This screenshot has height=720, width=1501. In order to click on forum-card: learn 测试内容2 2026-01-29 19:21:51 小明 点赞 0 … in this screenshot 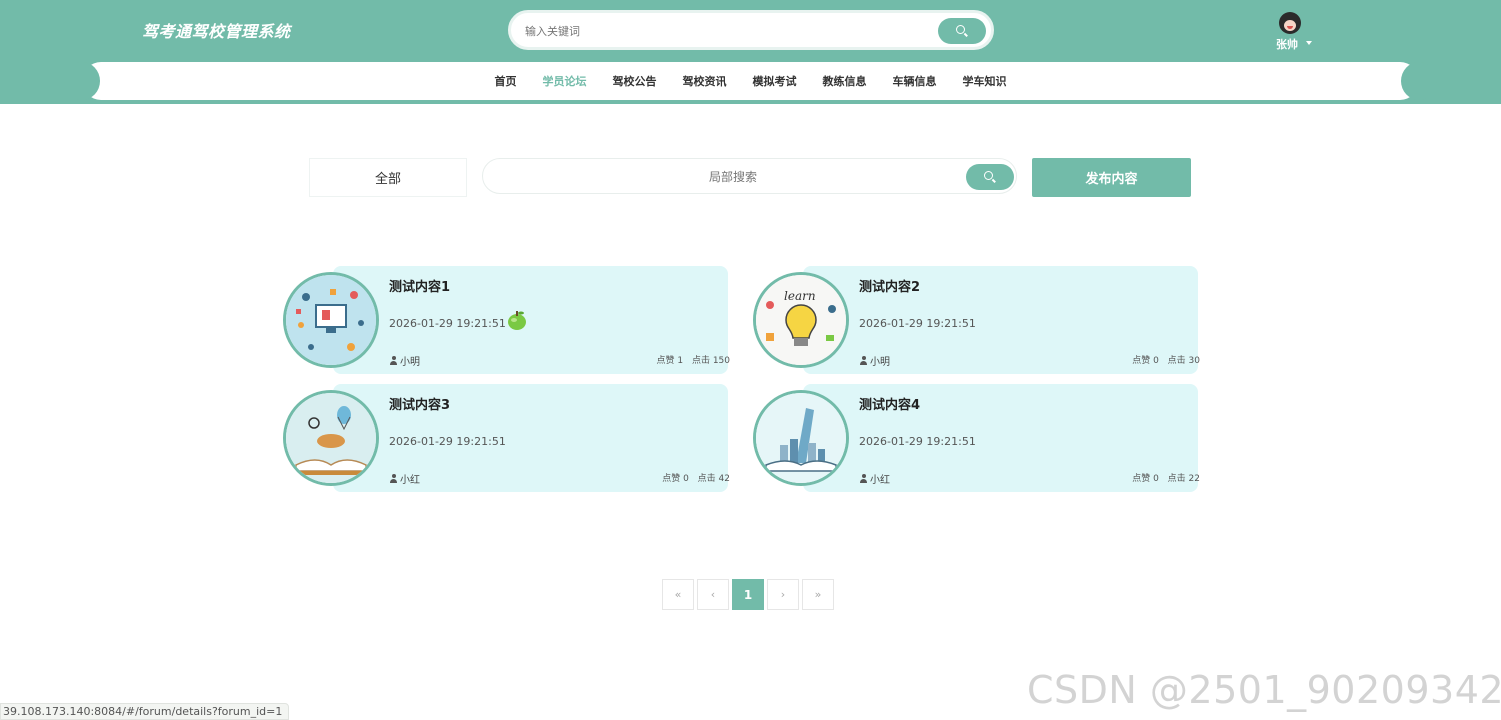, I will do `click(980, 320)`.